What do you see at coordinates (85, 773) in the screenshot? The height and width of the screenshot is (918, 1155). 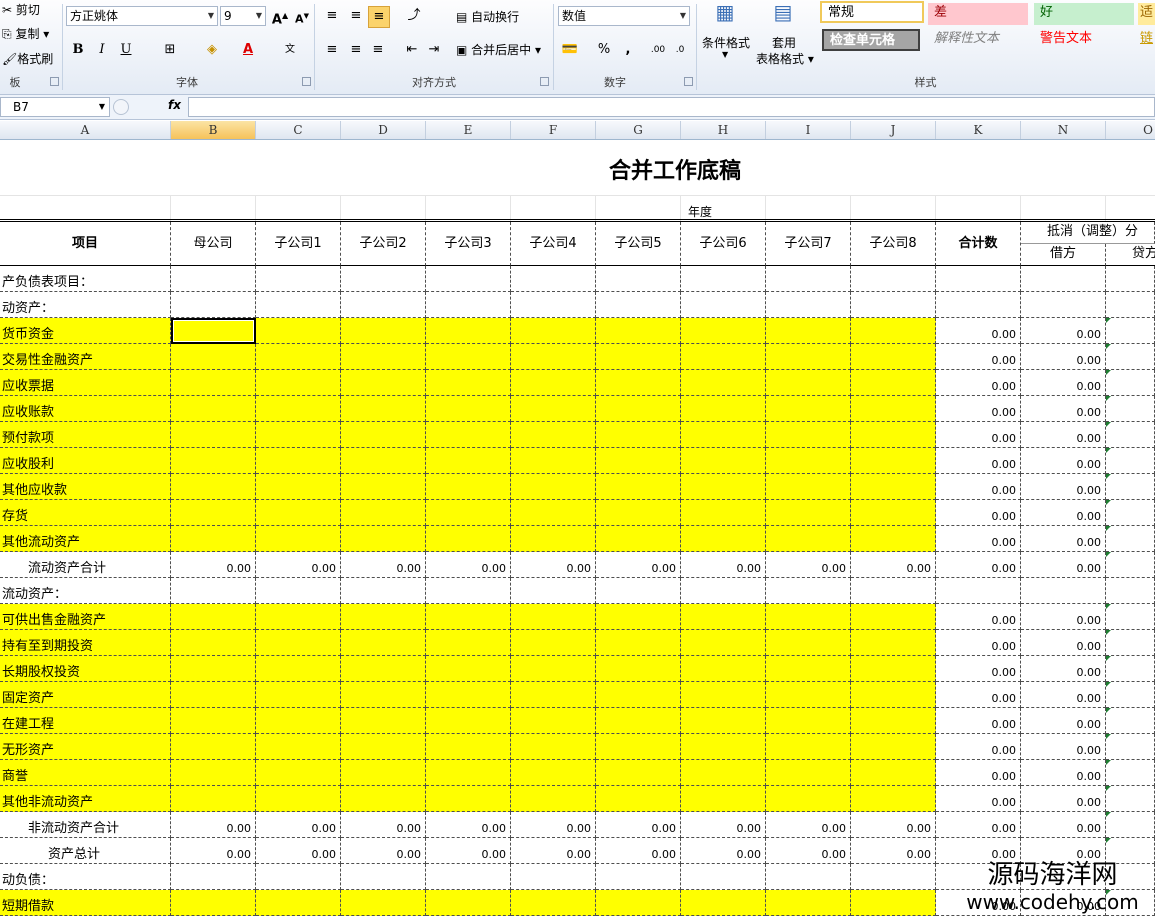 I see `row-label: 商誉` at bounding box center [85, 773].